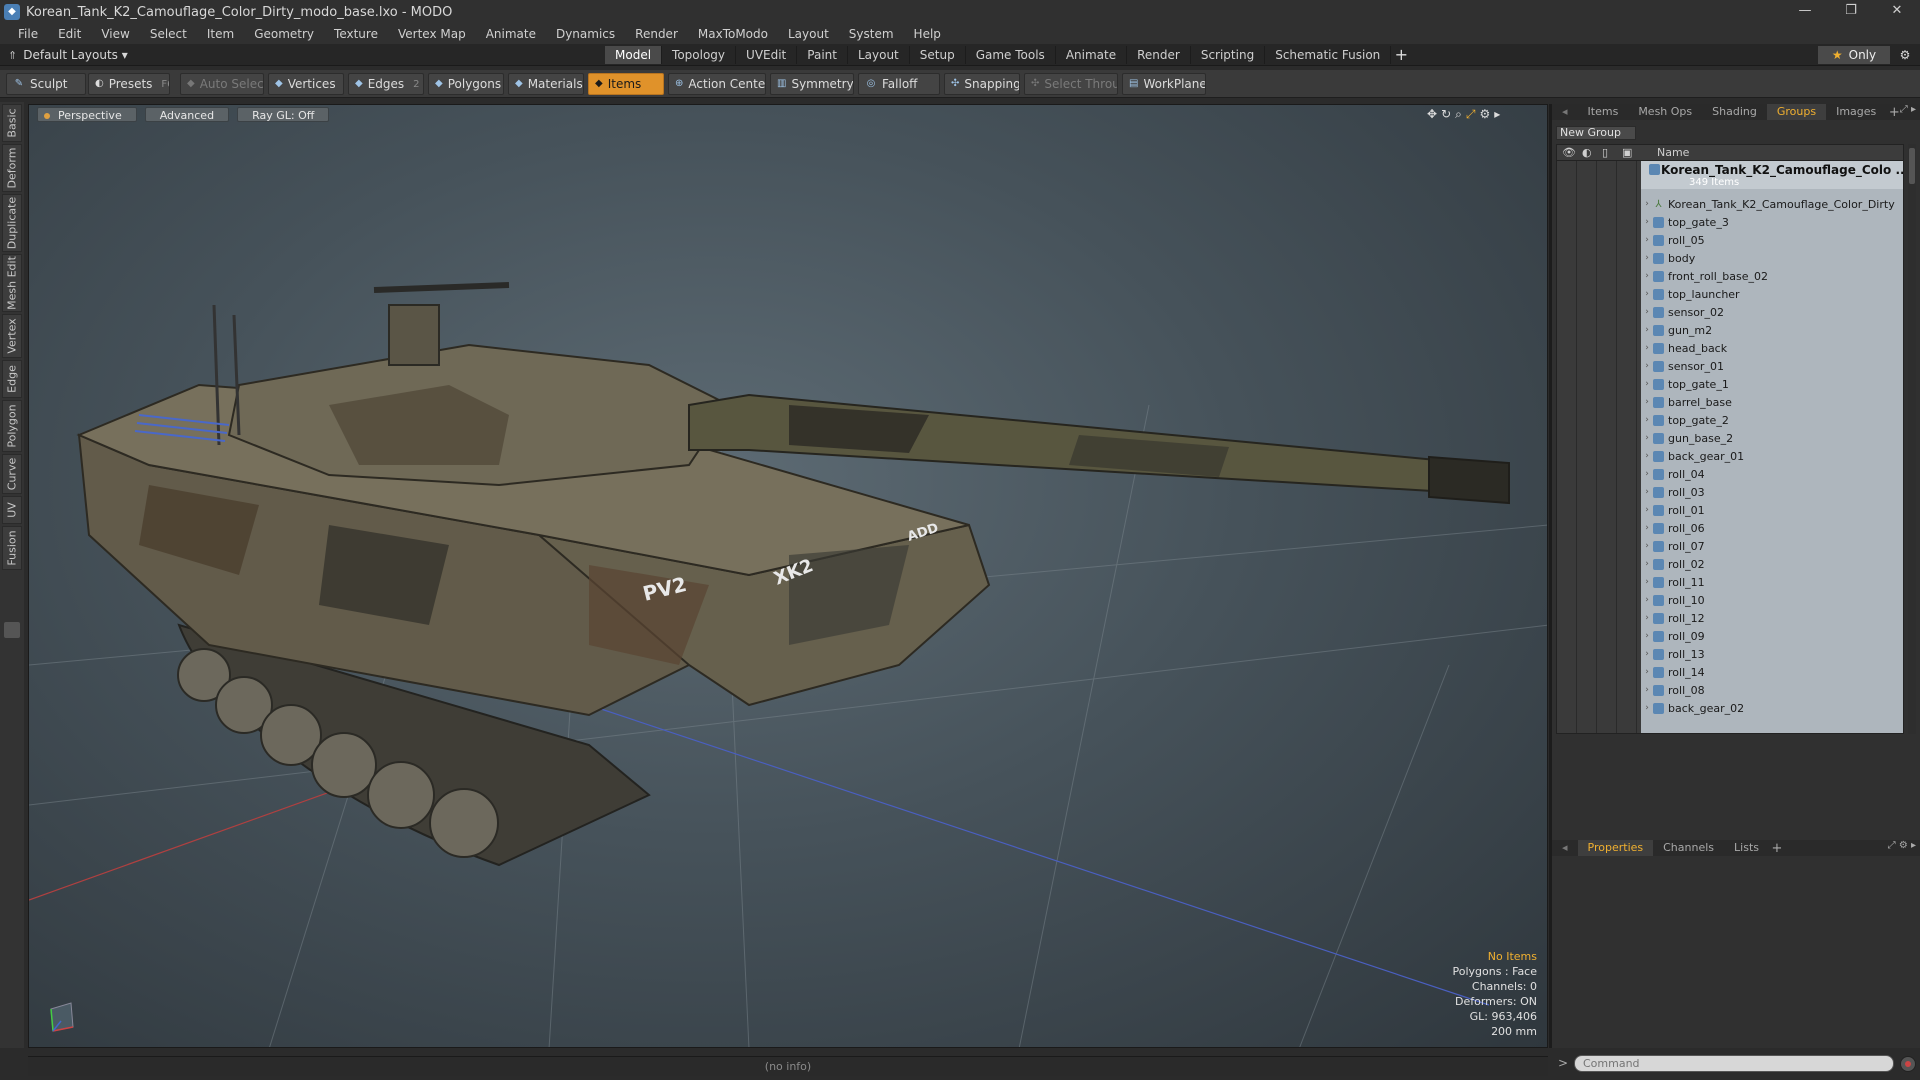  I want to click on toolbox-toggle-icon, so click(12, 630).